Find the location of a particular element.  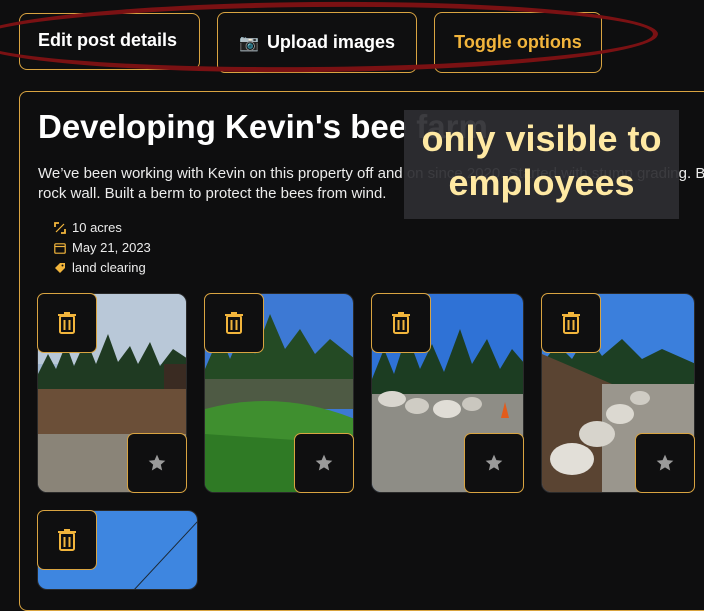

delete-photo-2-button is located at coordinates (234, 323).